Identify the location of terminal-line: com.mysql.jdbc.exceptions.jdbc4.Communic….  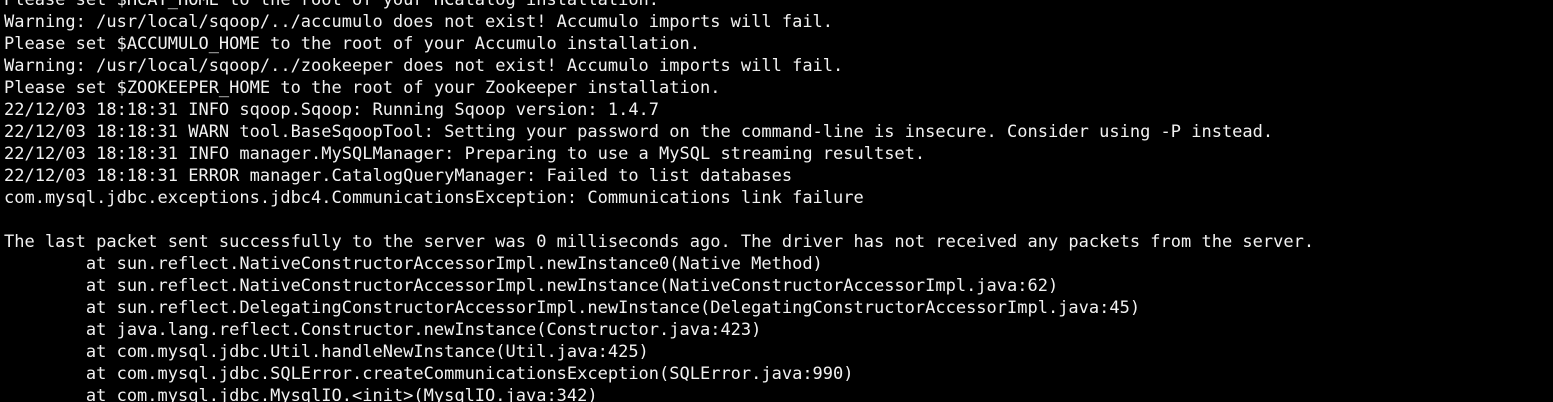
(434, 198).